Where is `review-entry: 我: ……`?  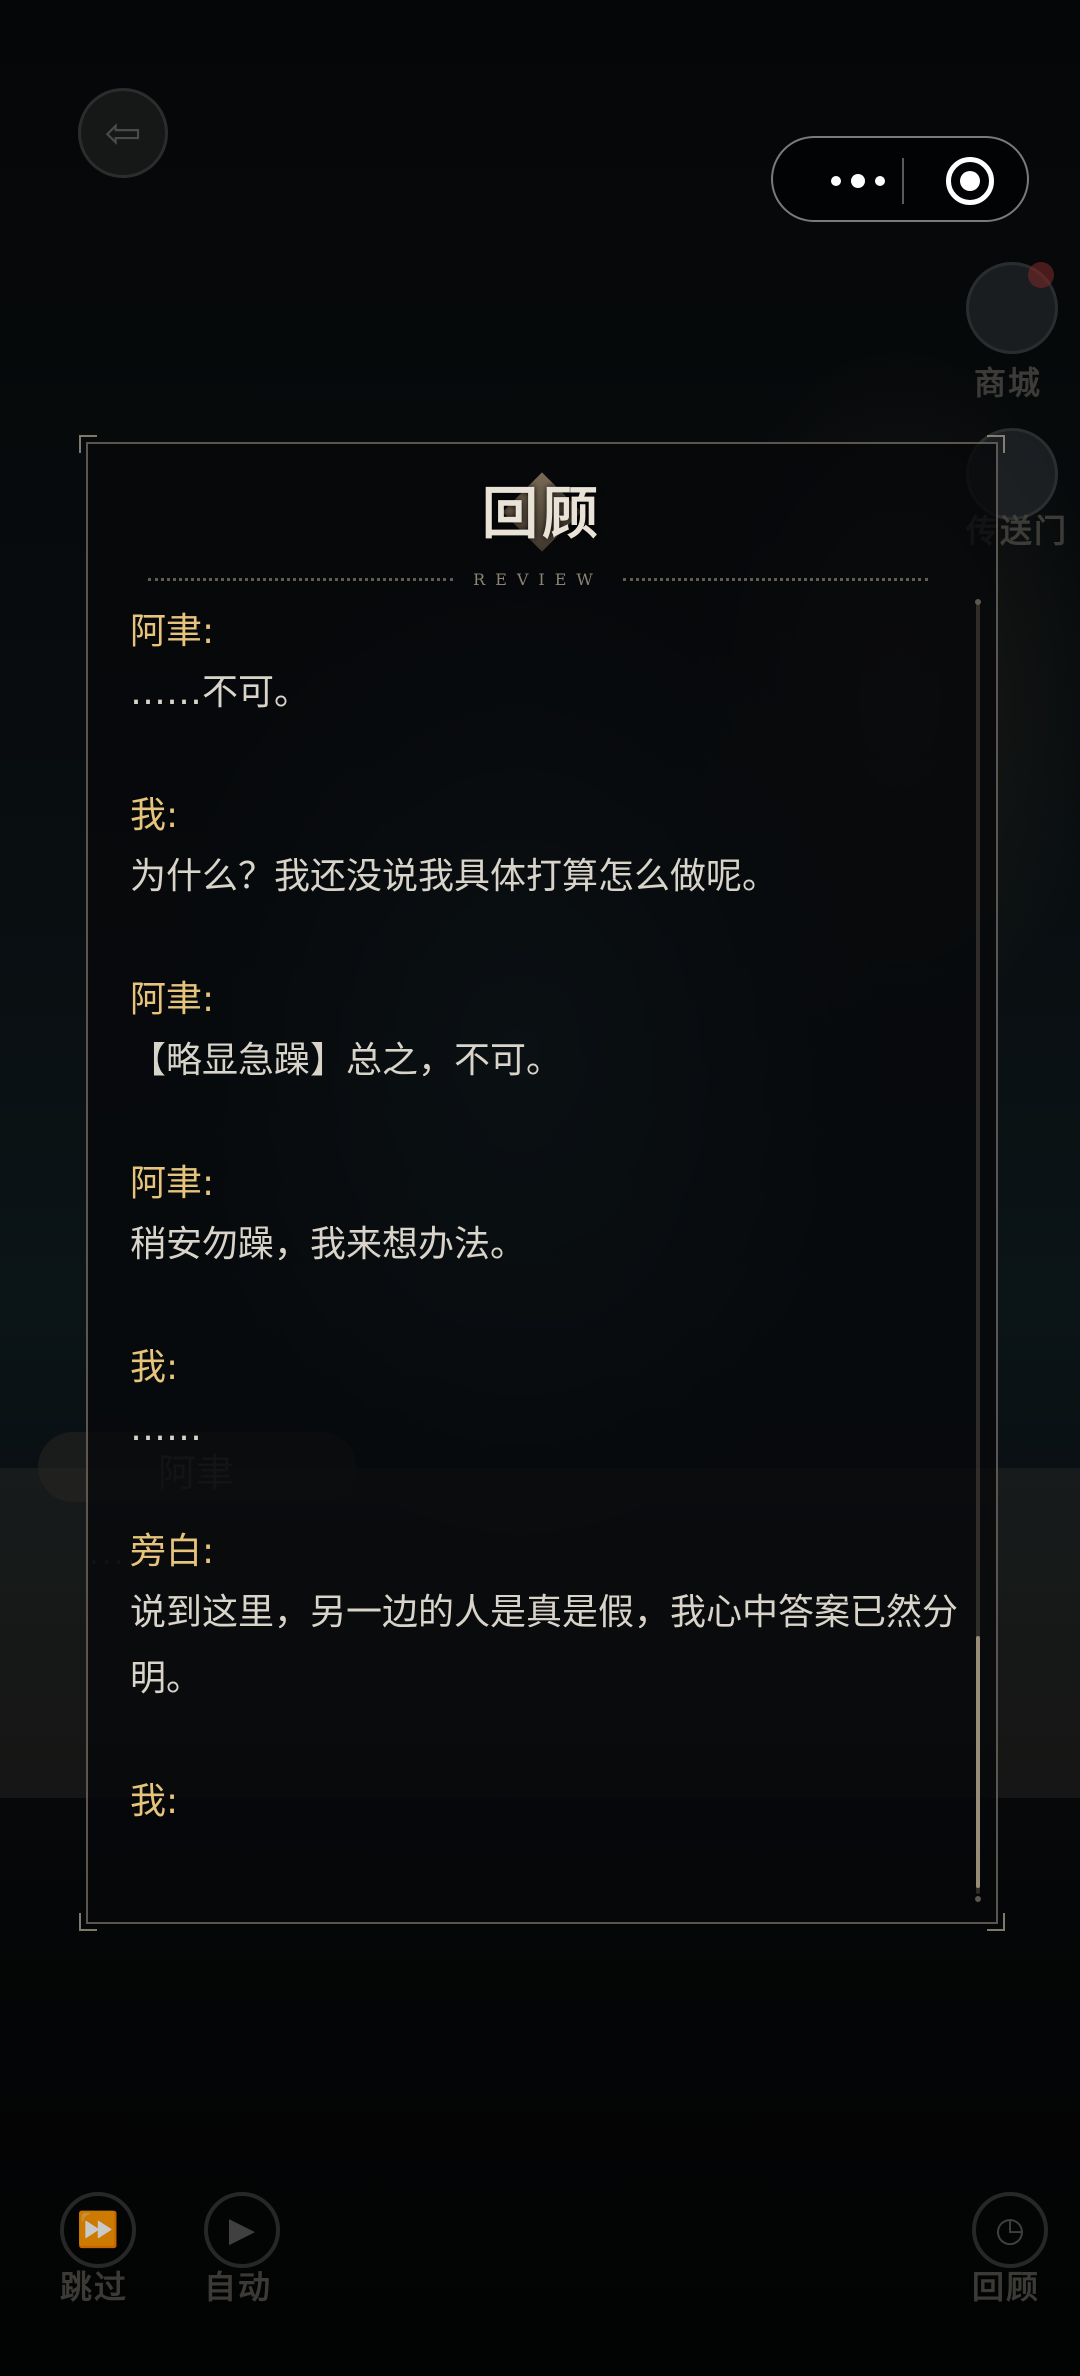
review-entry: 我: …… is located at coordinates (560, 1401).